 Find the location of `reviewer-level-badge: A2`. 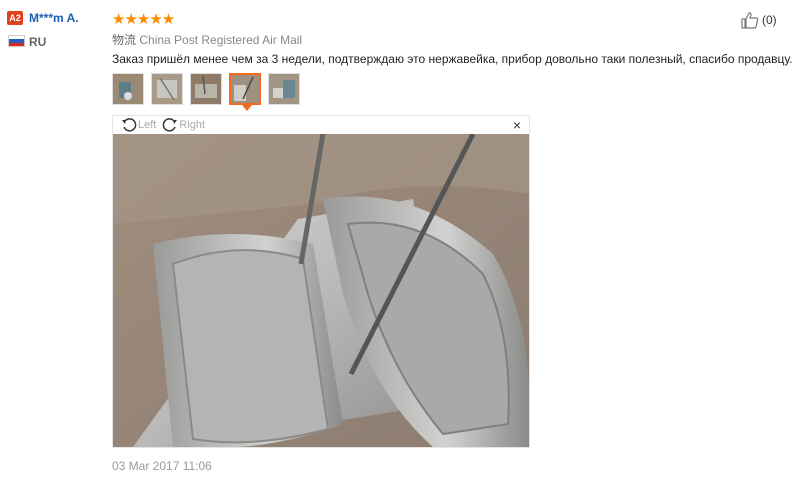

reviewer-level-badge: A2 is located at coordinates (15, 18).